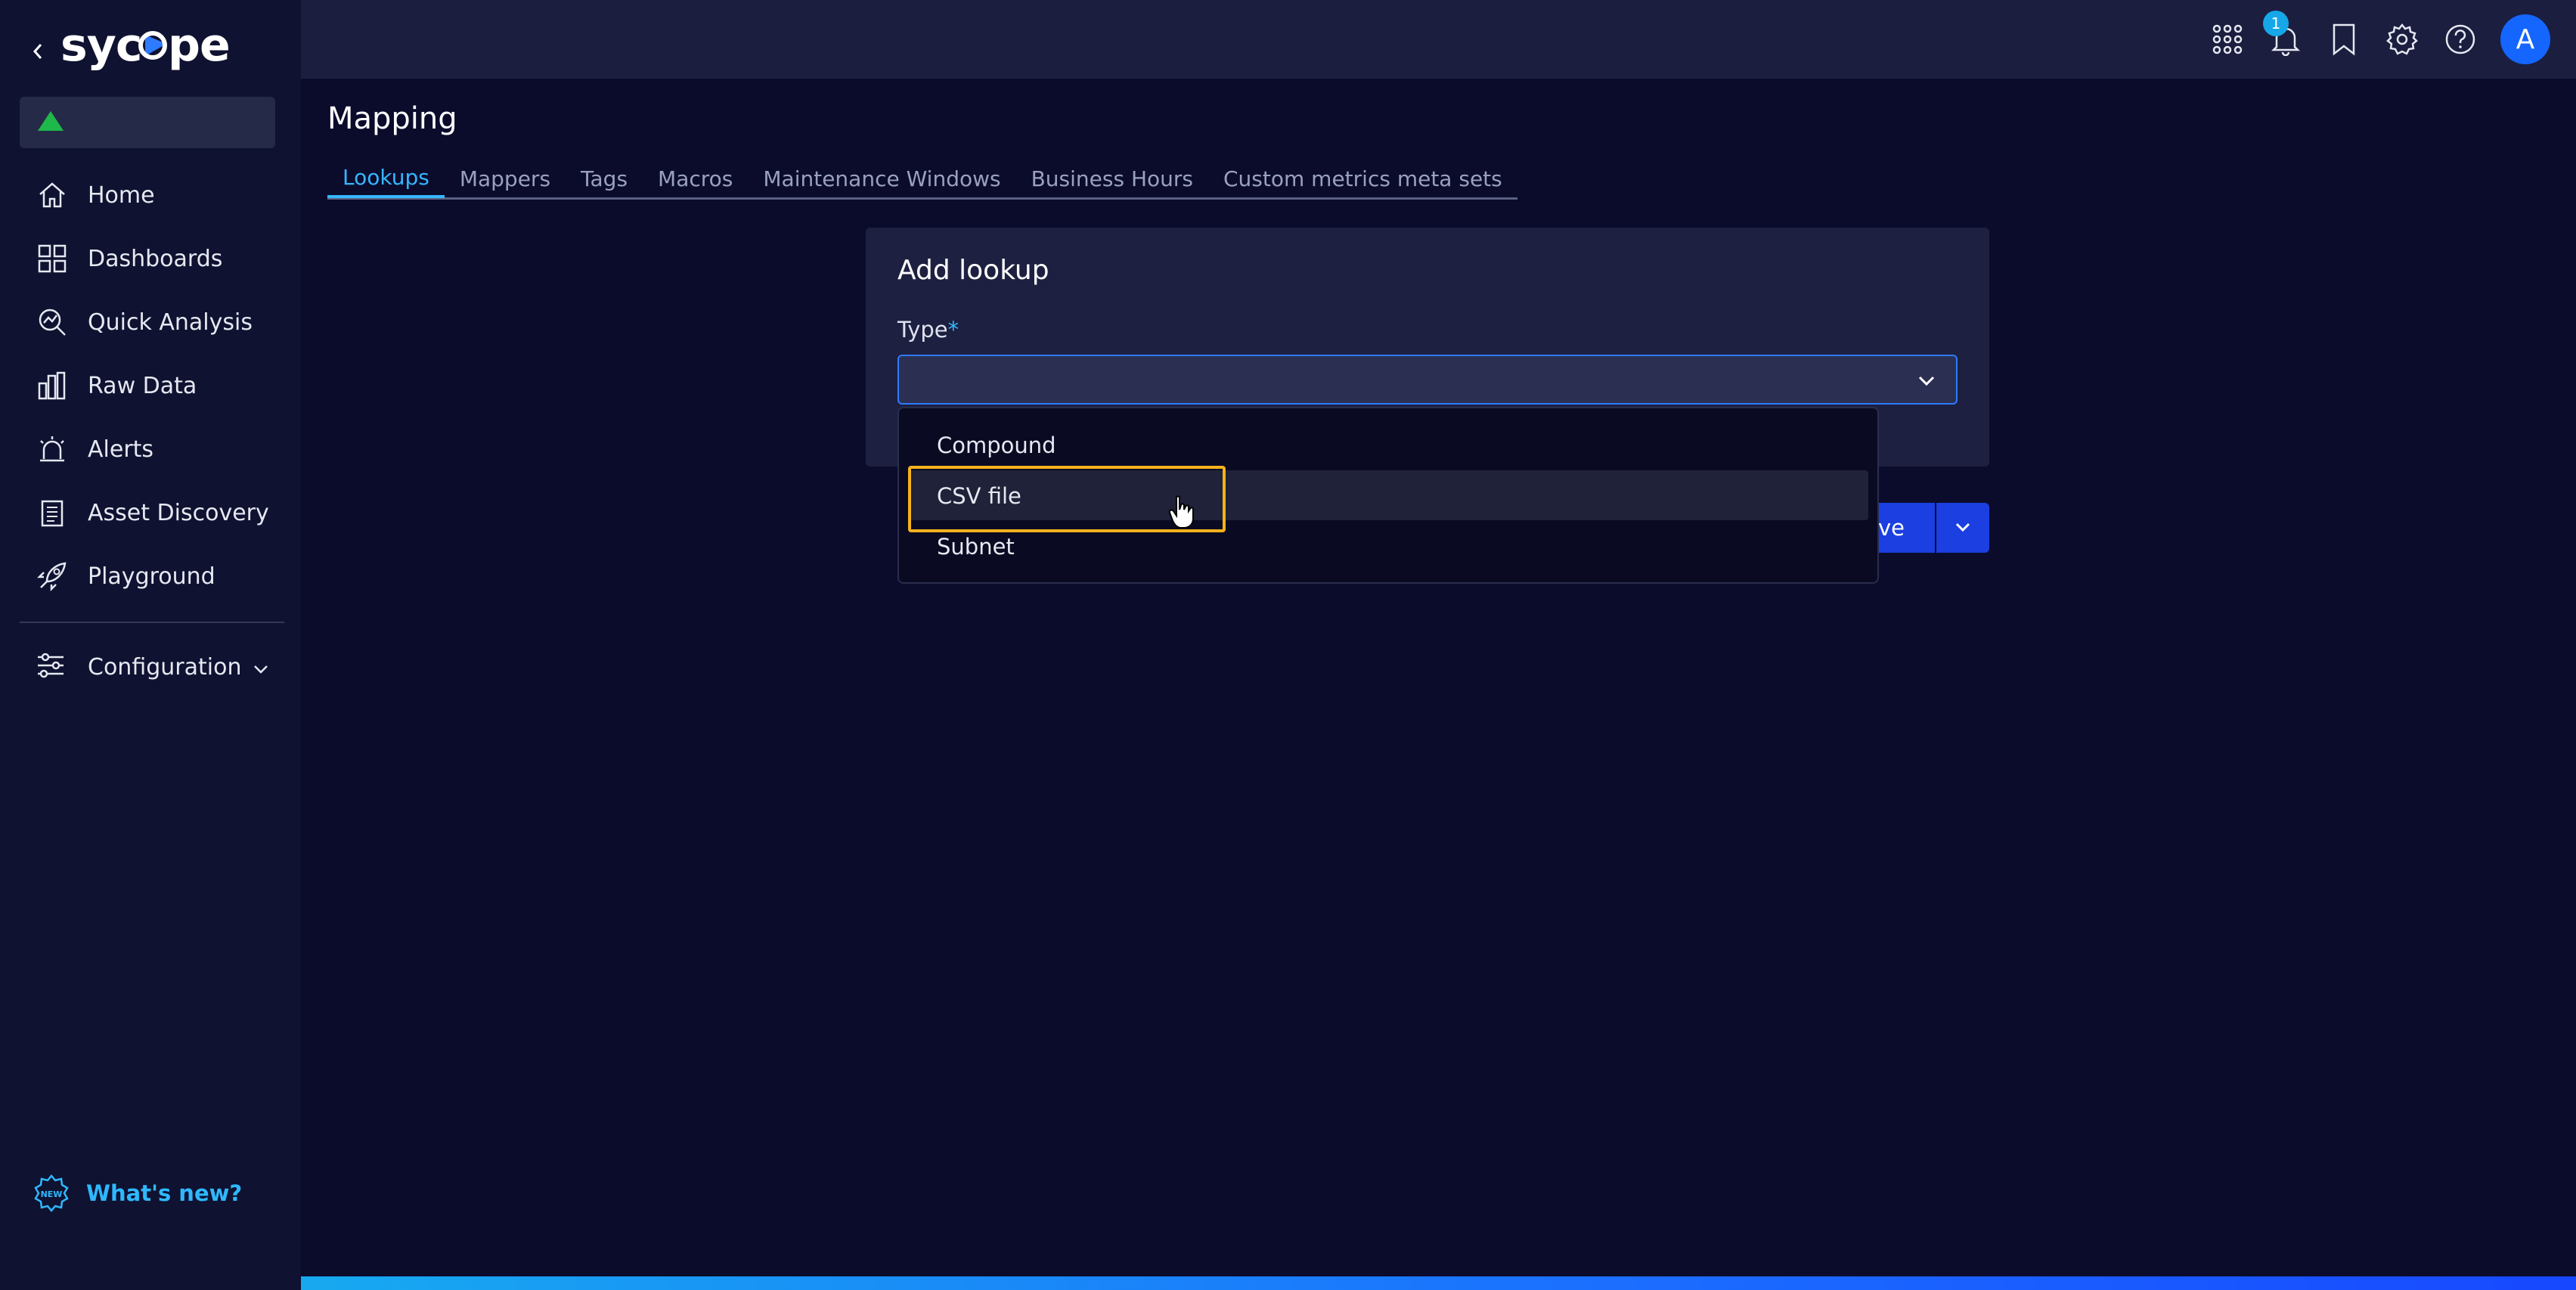 The image size is (2576, 1290). I want to click on whats-new-link: NEW What's new?, so click(137, 1193).